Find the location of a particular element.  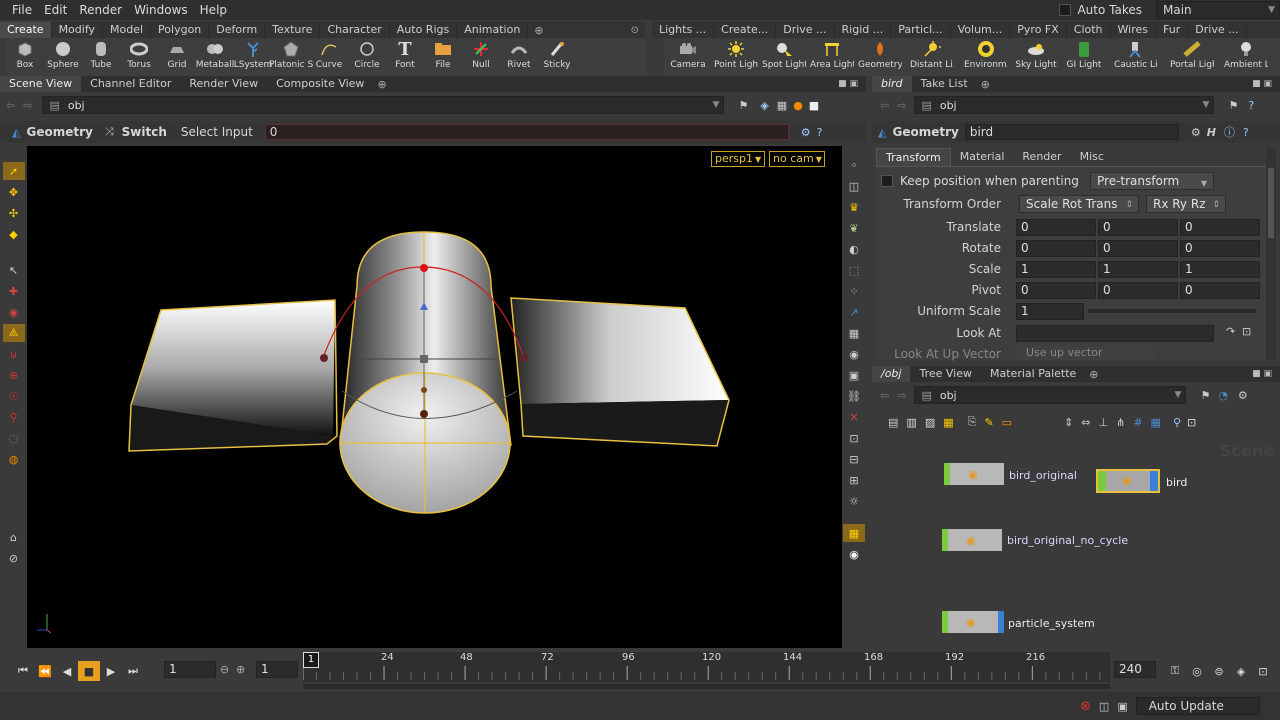

node-label-bird: bird is located at coordinates (1176, 482).